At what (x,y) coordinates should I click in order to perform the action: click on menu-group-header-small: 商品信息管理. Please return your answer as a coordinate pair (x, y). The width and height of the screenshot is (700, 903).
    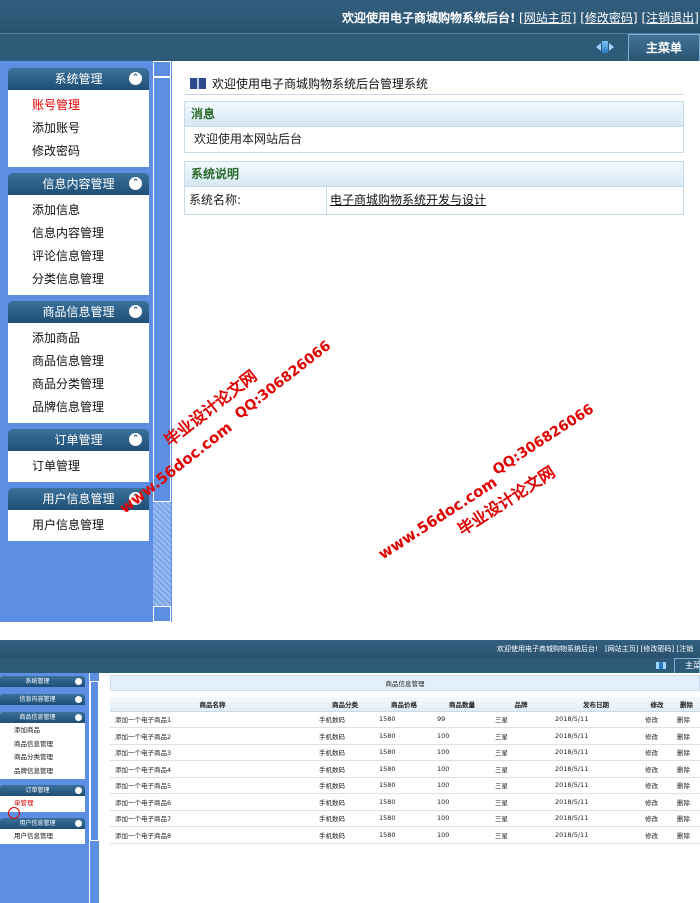
    Looking at the image, I should click on (42, 717).